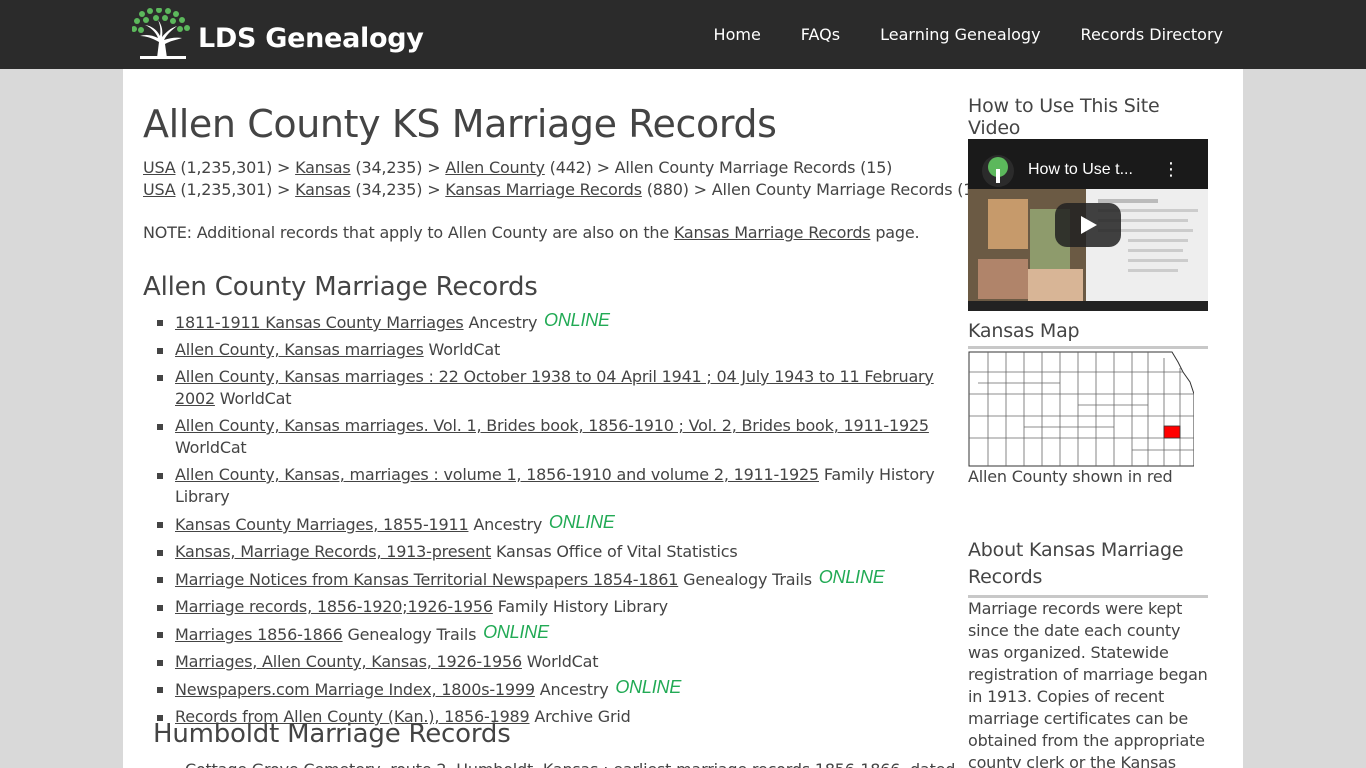  What do you see at coordinates (333, 551) in the screenshot?
I see `record-link: Kansas, Marriage Records, 1913-present` at bounding box center [333, 551].